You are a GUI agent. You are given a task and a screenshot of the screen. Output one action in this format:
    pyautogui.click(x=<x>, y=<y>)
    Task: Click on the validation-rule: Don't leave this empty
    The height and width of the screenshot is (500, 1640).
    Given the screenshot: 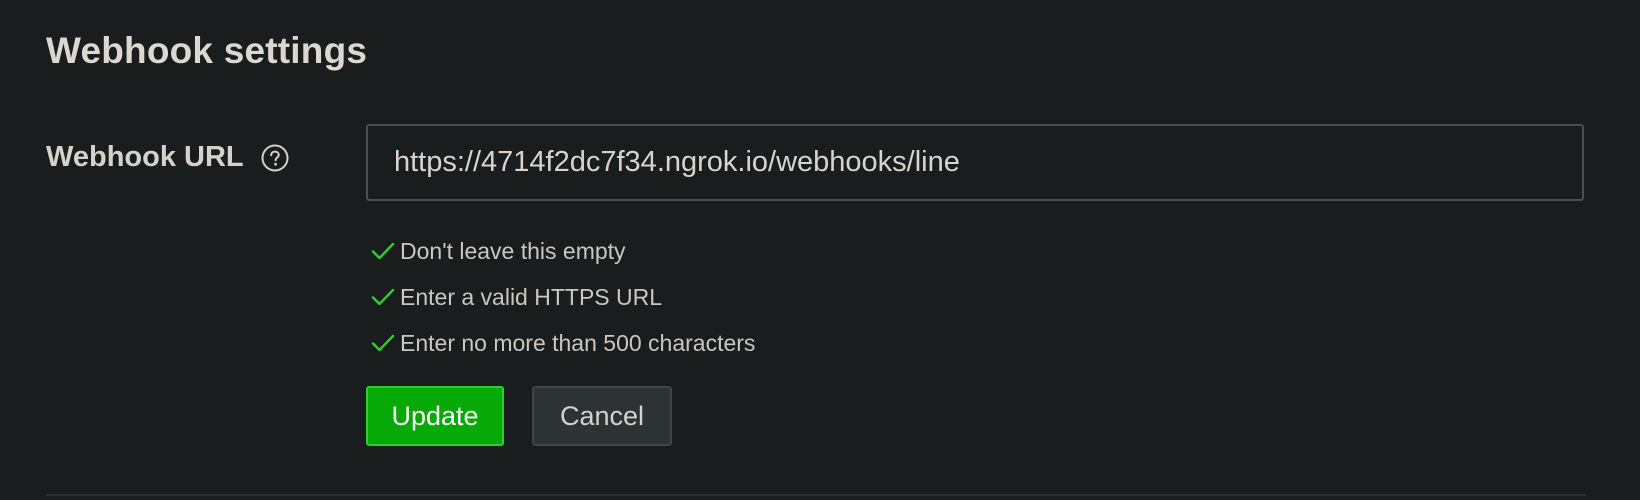 What is the action you would take?
    pyautogui.click(x=562, y=251)
    